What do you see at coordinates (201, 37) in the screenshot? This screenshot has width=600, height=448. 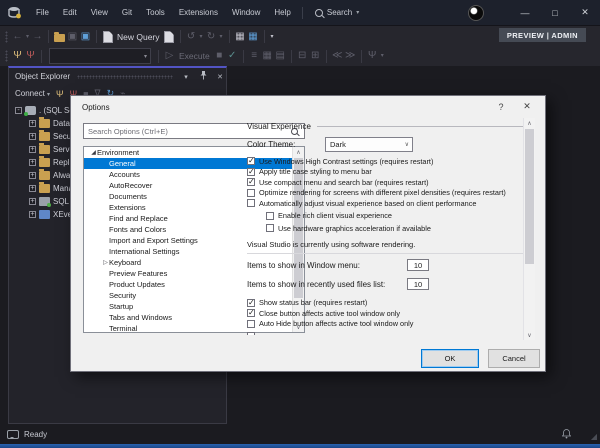 I see `undo-caret-icon: ▾` at bounding box center [201, 37].